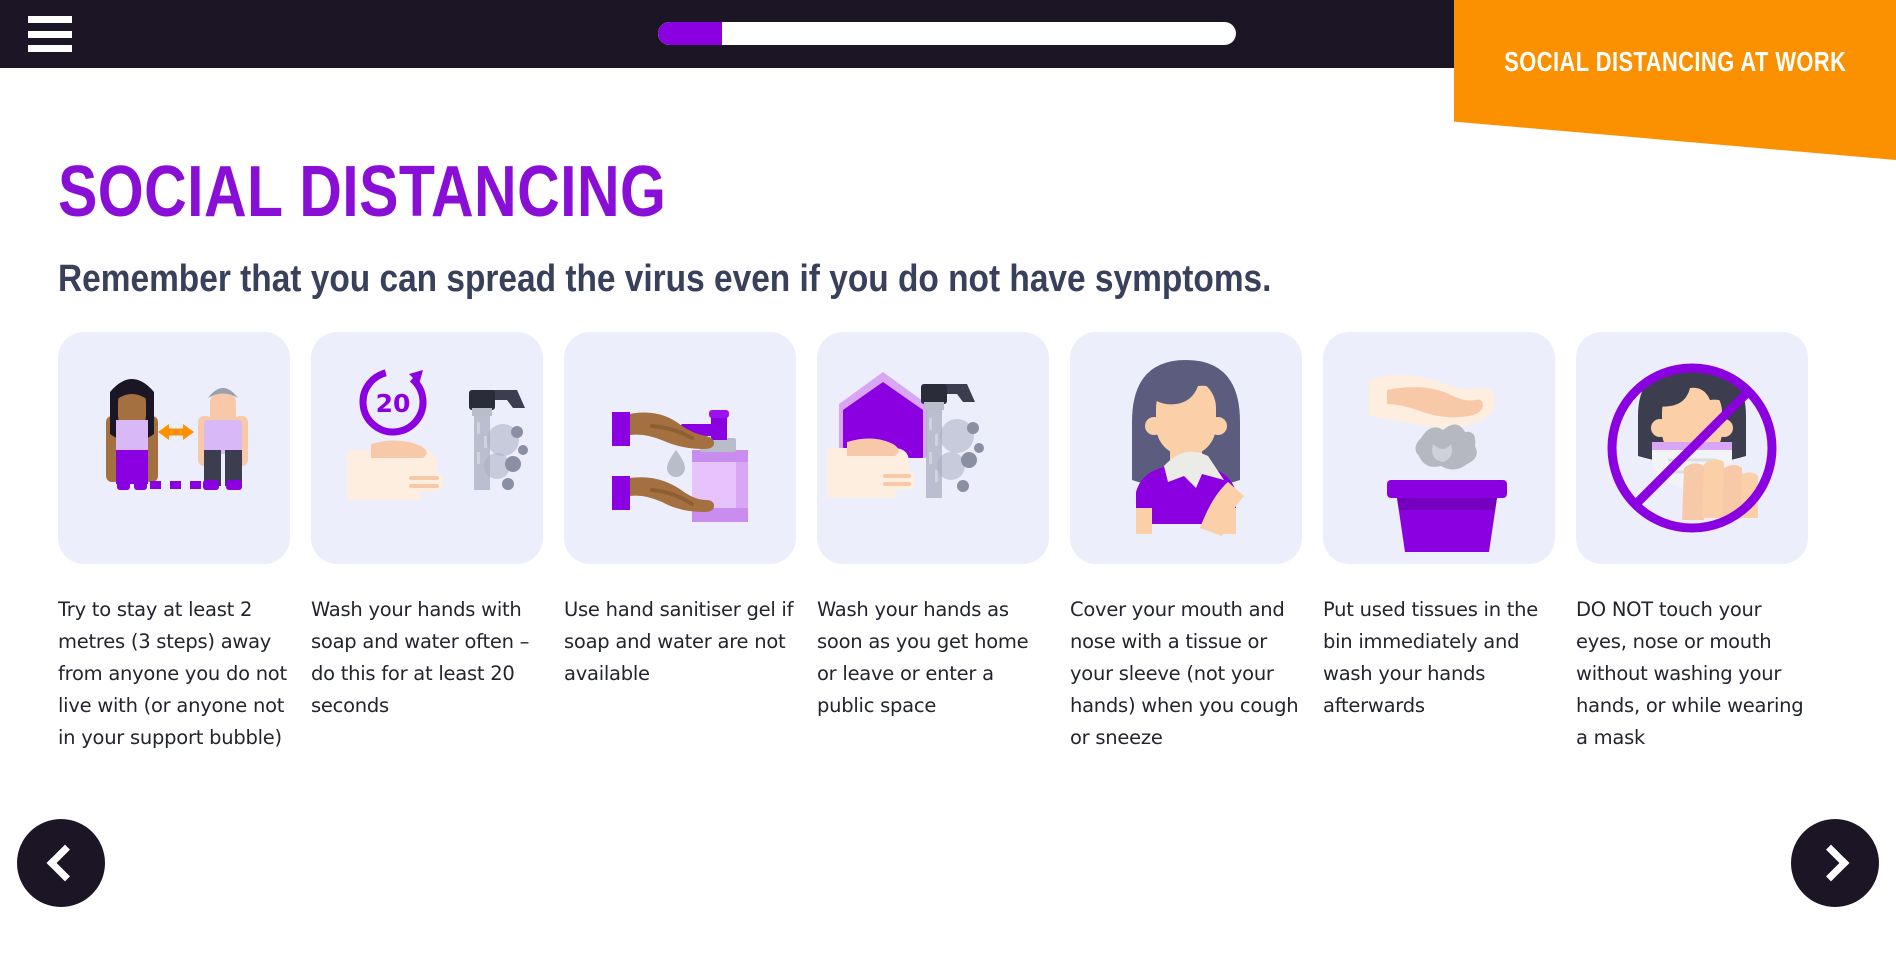 This screenshot has width=1896, height=956. What do you see at coordinates (1675, 61) in the screenshot?
I see `course-title-label: Social distancing at work` at bounding box center [1675, 61].